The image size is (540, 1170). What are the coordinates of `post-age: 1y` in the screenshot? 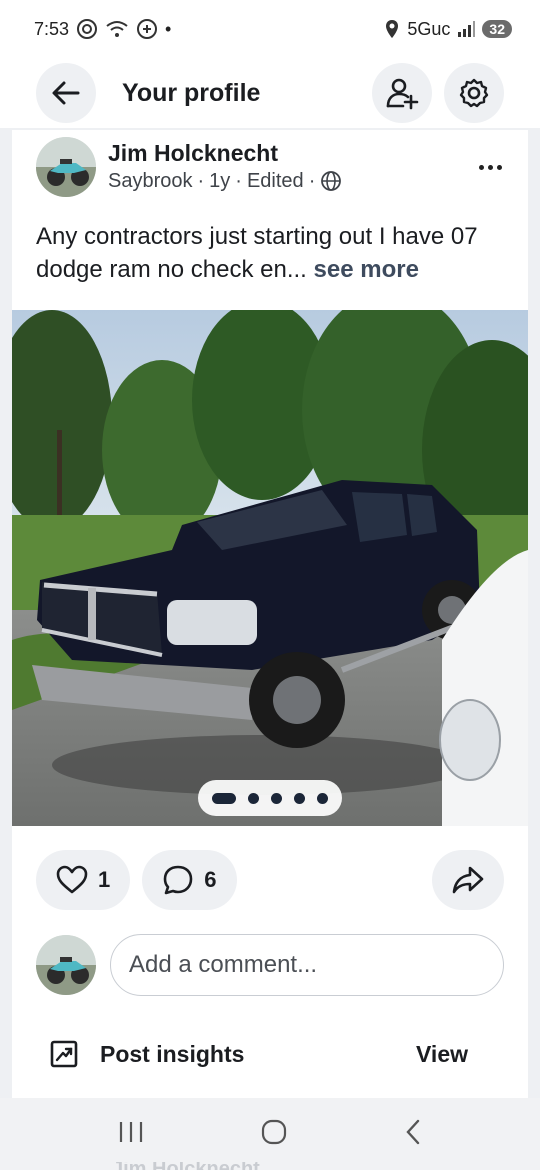 It's located at (220, 181).